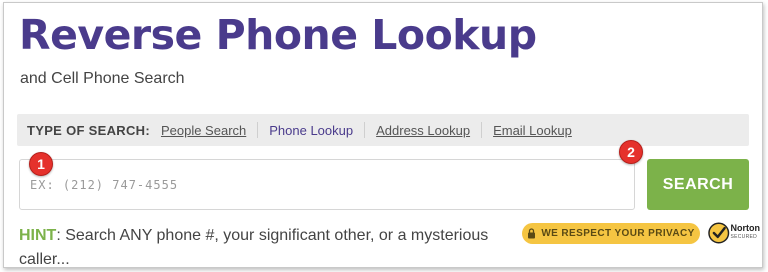 The width and height of the screenshot is (768, 272). What do you see at coordinates (631, 152) in the screenshot?
I see `step-marker-2: 2` at bounding box center [631, 152].